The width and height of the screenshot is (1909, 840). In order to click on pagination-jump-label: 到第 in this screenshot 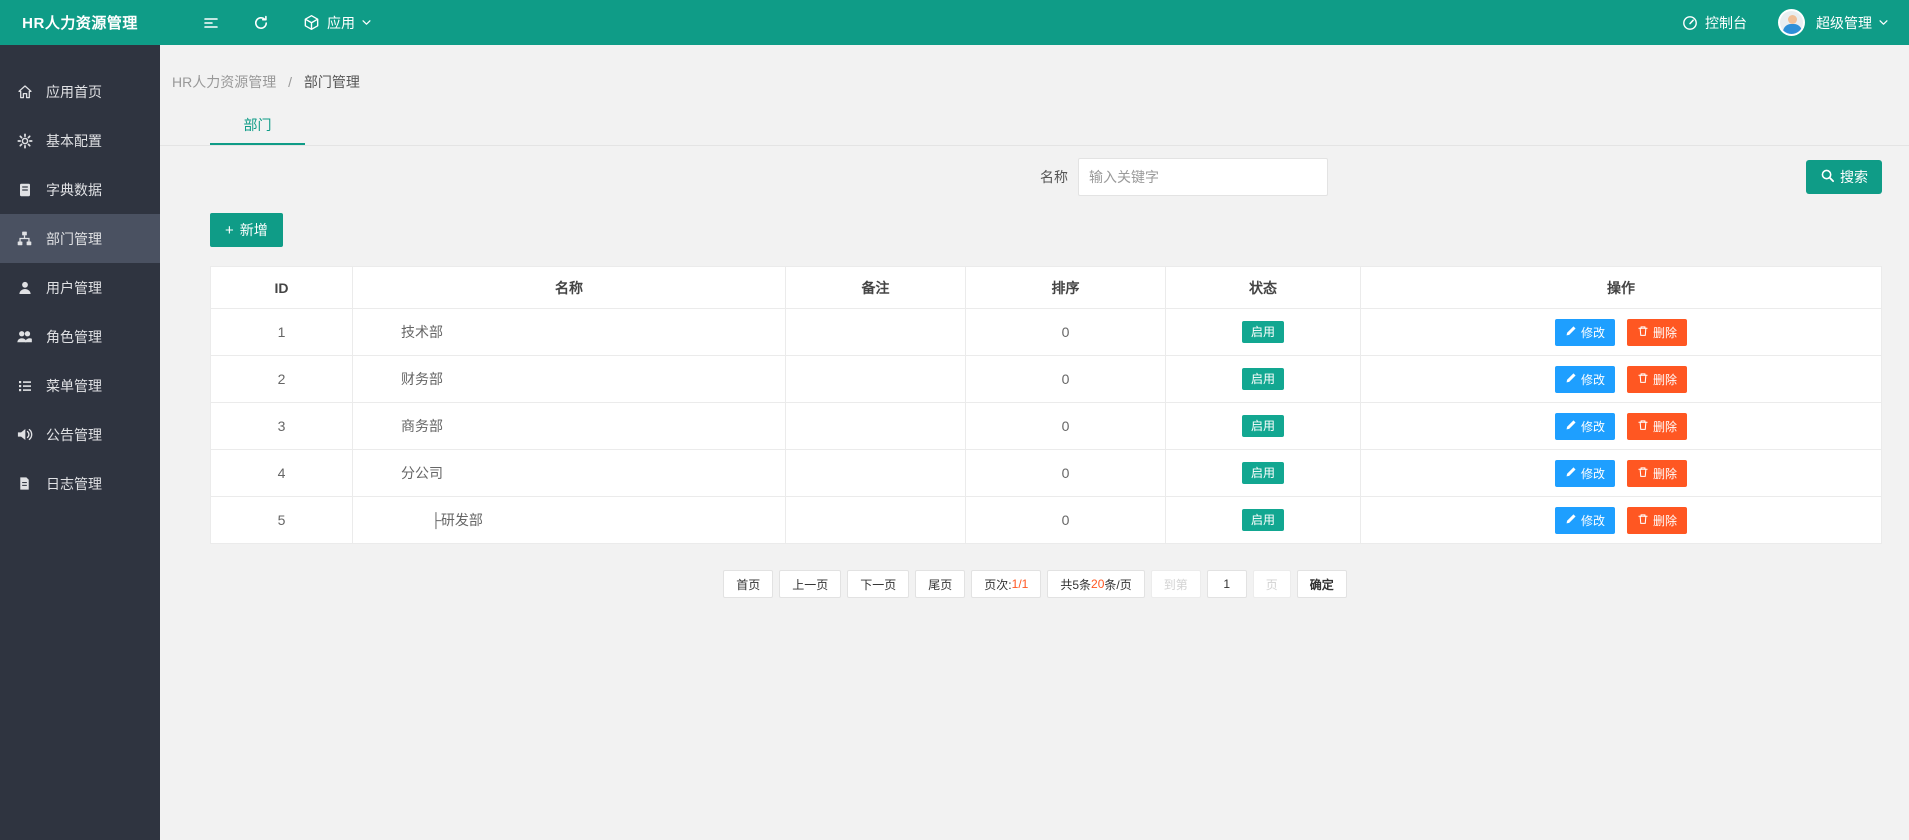, I will do `click(1175, 584)`.